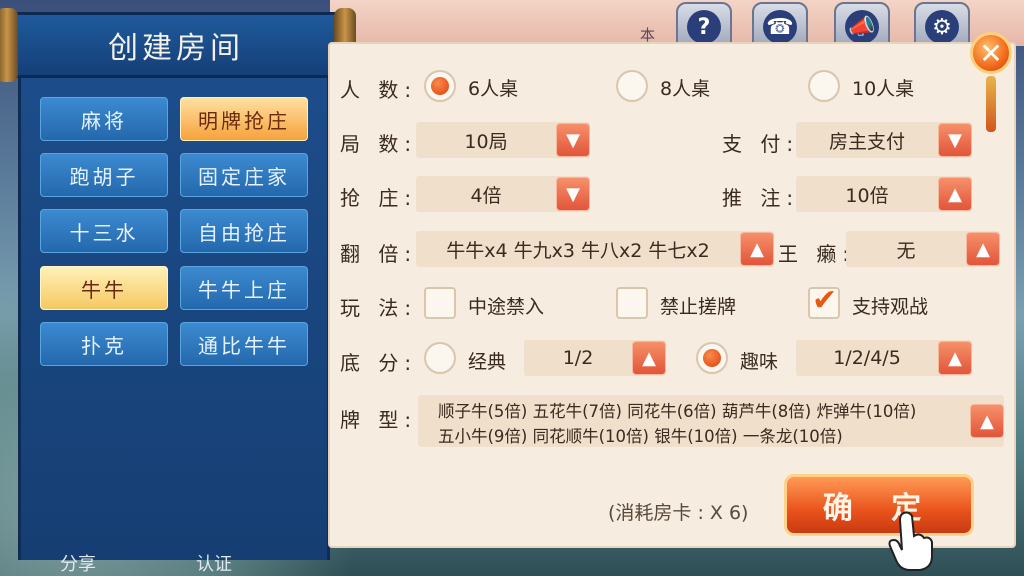 Image resolution: width=1024 pixels, height=576 pixels. Describe the element at coordinates (506, 307) in the screenshot. I see `no-join-midway-label: 中途禁入` at that location.